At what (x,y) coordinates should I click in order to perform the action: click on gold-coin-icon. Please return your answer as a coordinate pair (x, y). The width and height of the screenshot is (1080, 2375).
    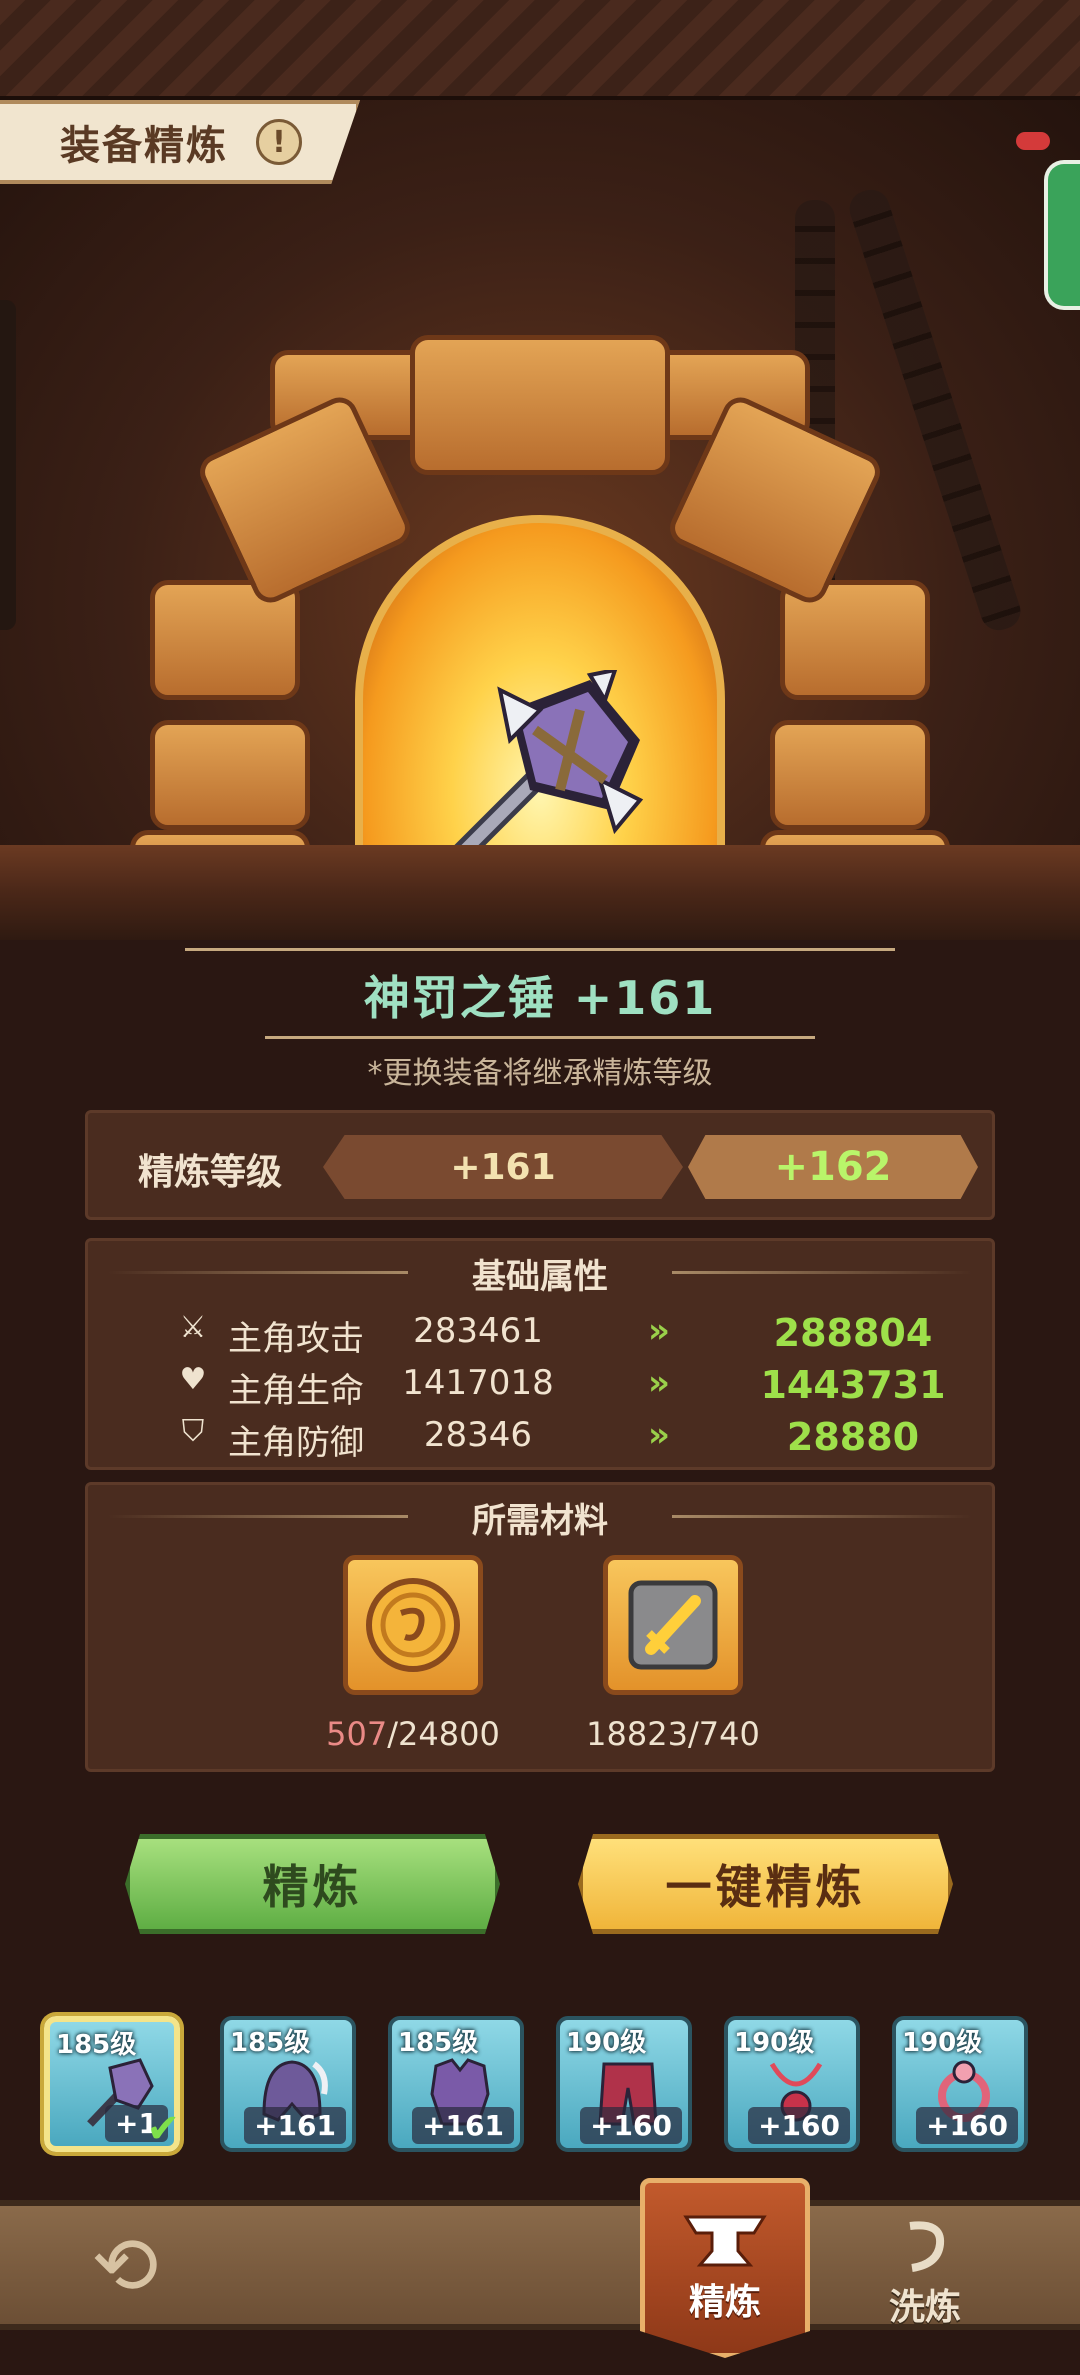
    Looking at the image, I should click on (413, 1625).